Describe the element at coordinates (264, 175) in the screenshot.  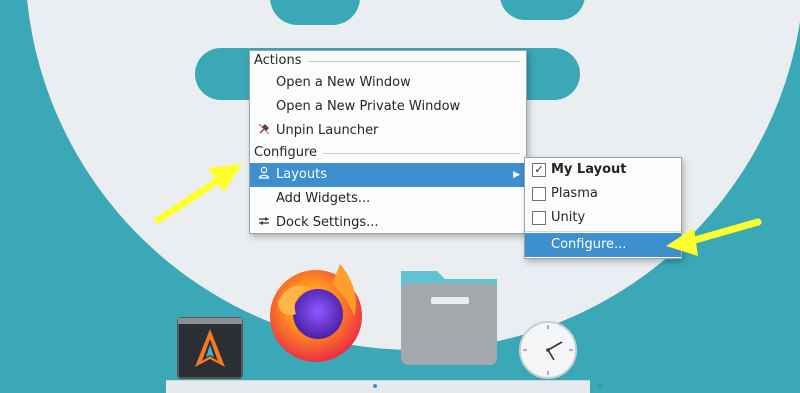
I see `user-icon` at that location.